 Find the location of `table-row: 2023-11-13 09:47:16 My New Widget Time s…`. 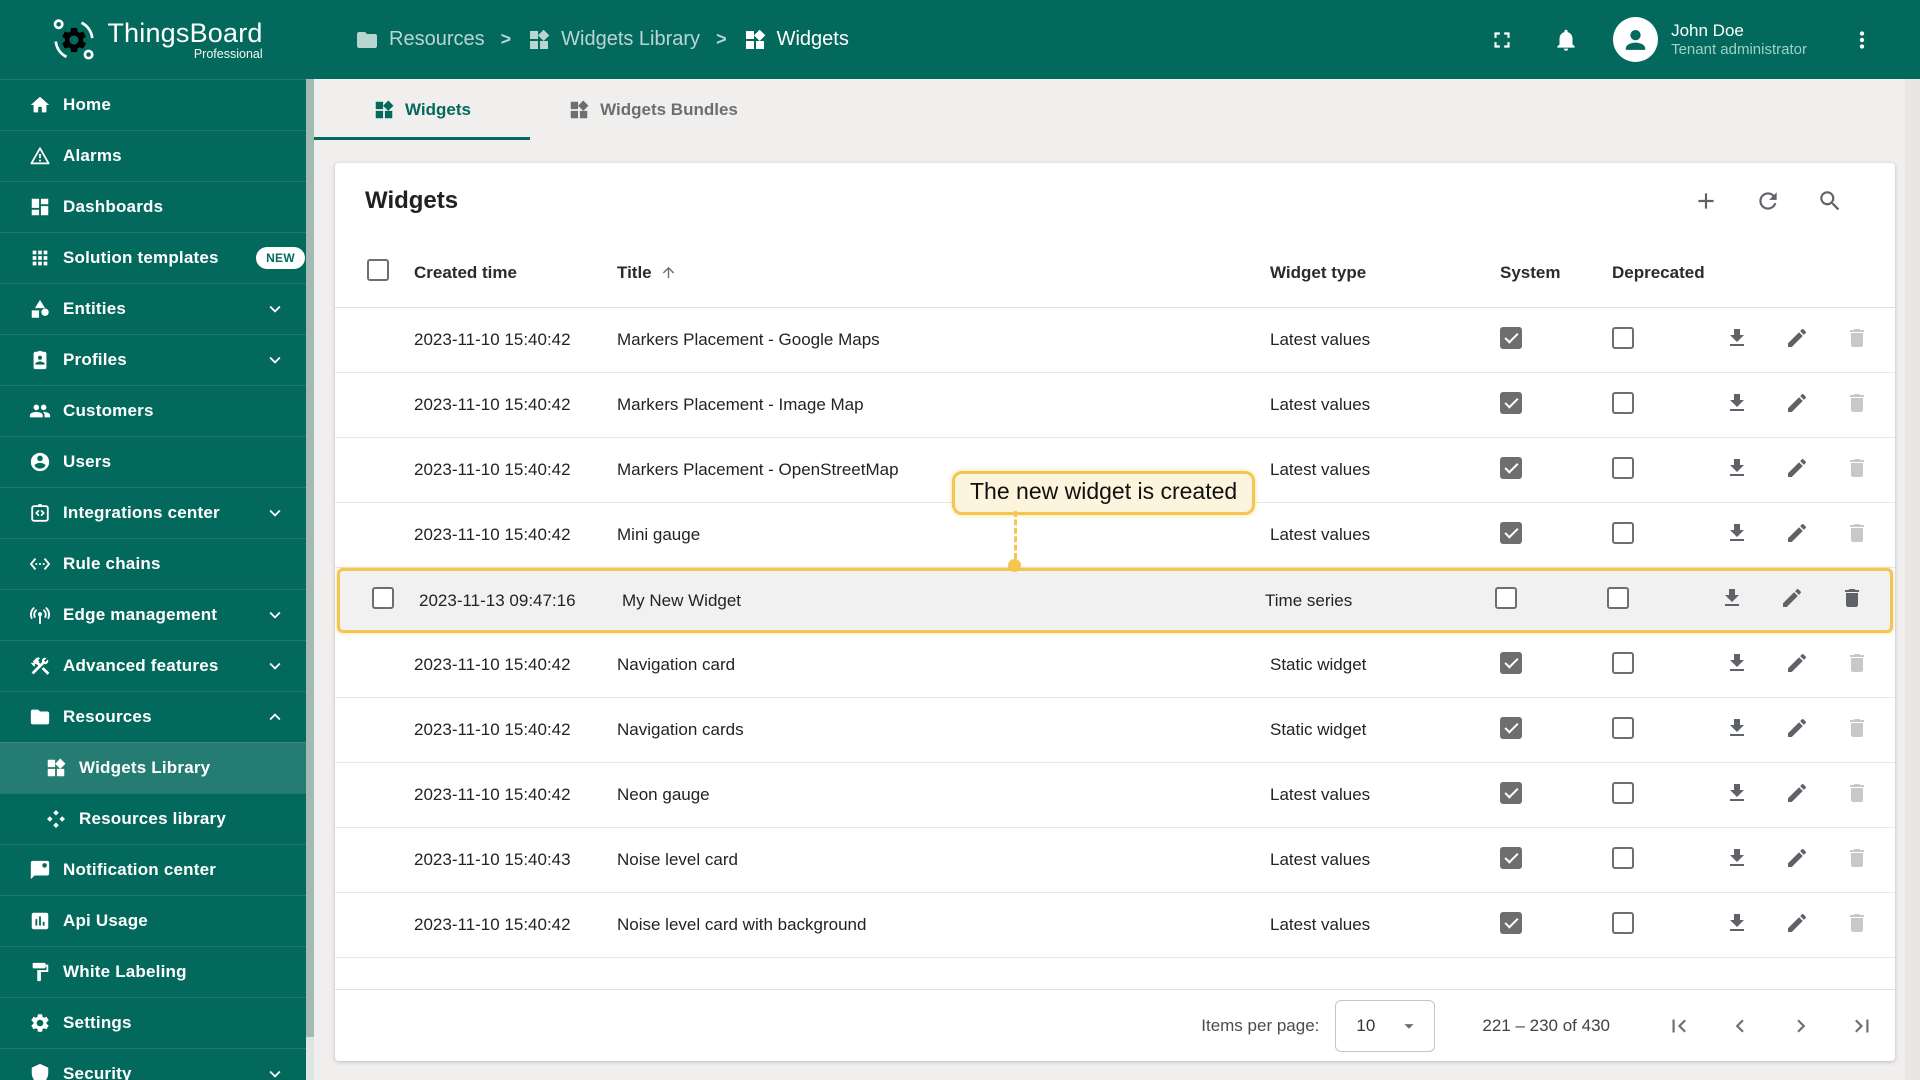

table-row: 2023-11-13 09:47:16 My New Widget Time s… is located at coordinates (1115, 600).